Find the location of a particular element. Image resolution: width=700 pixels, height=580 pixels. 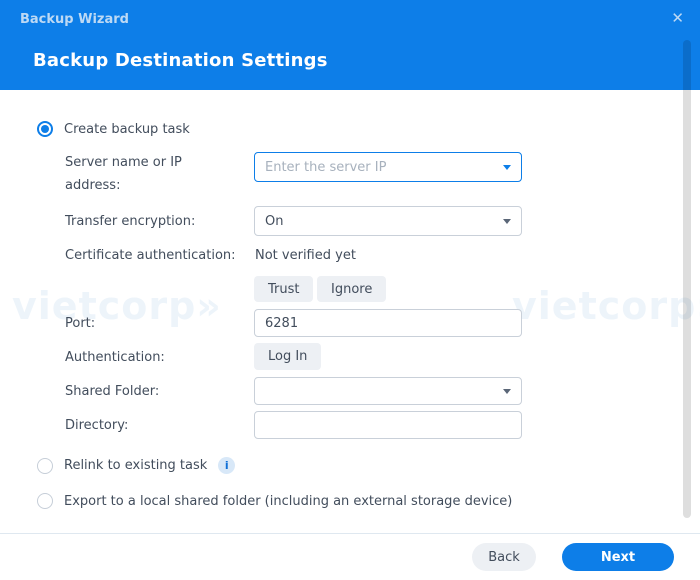

certificate-auth-label: Certificate authentication: is located at coordinates (150, 255).